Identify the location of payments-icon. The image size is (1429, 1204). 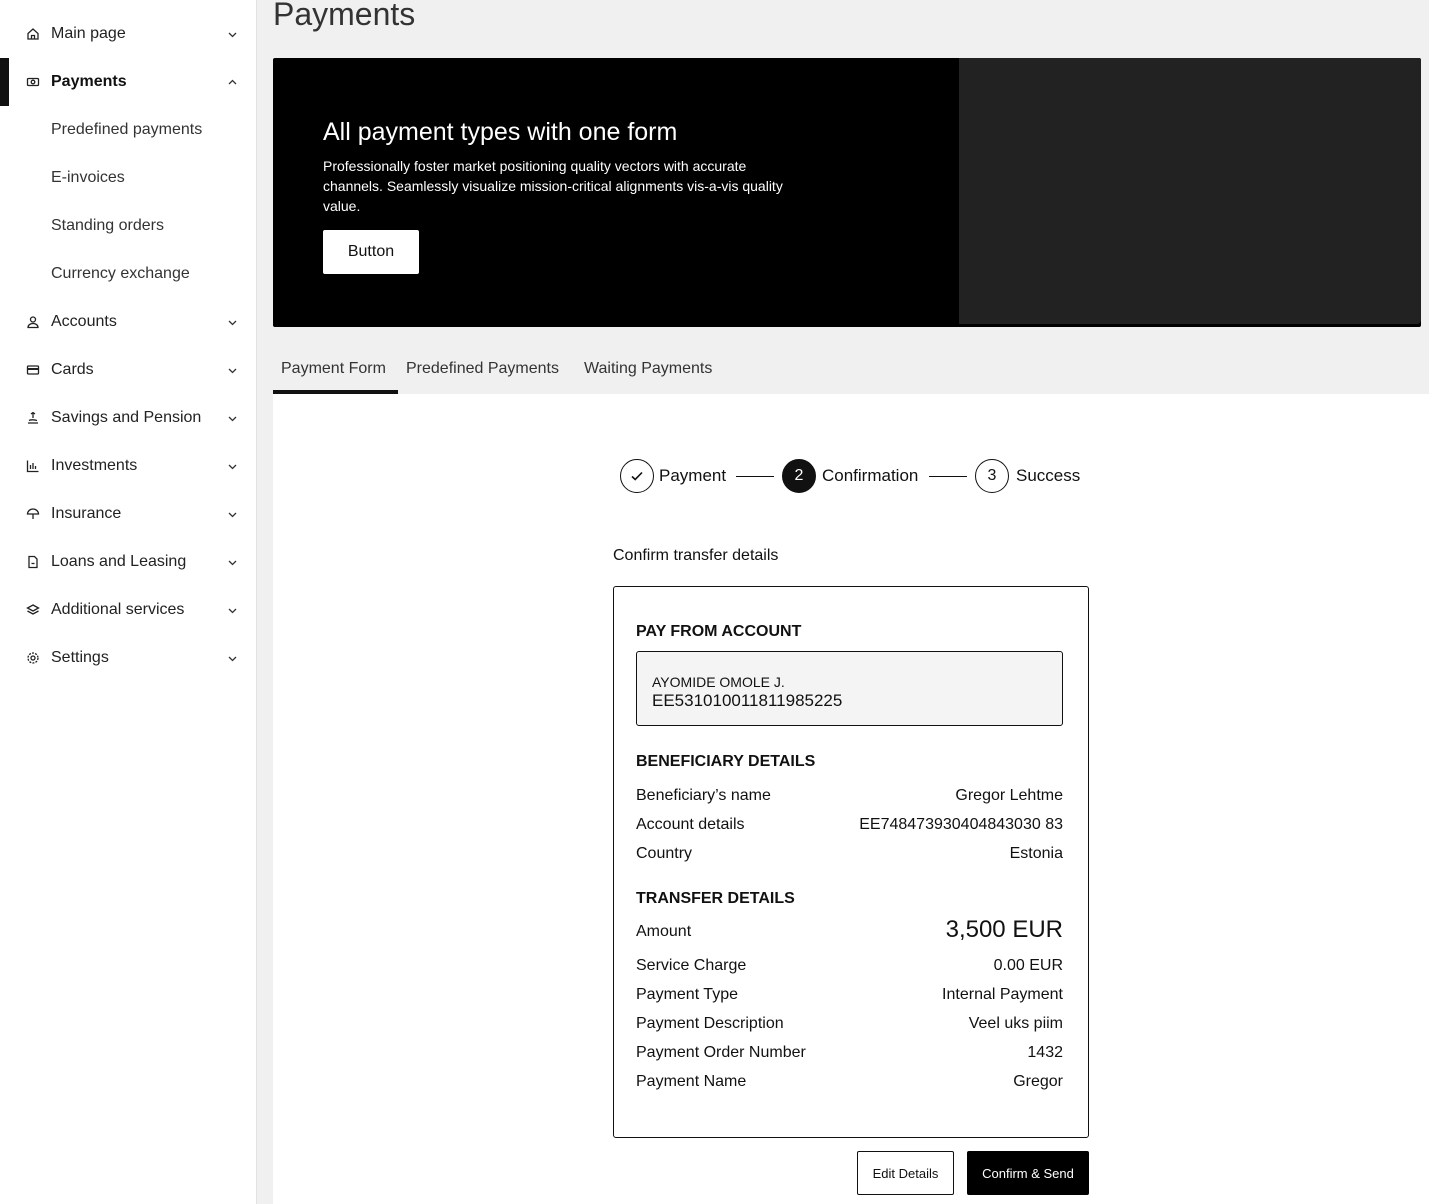
(33, 82).